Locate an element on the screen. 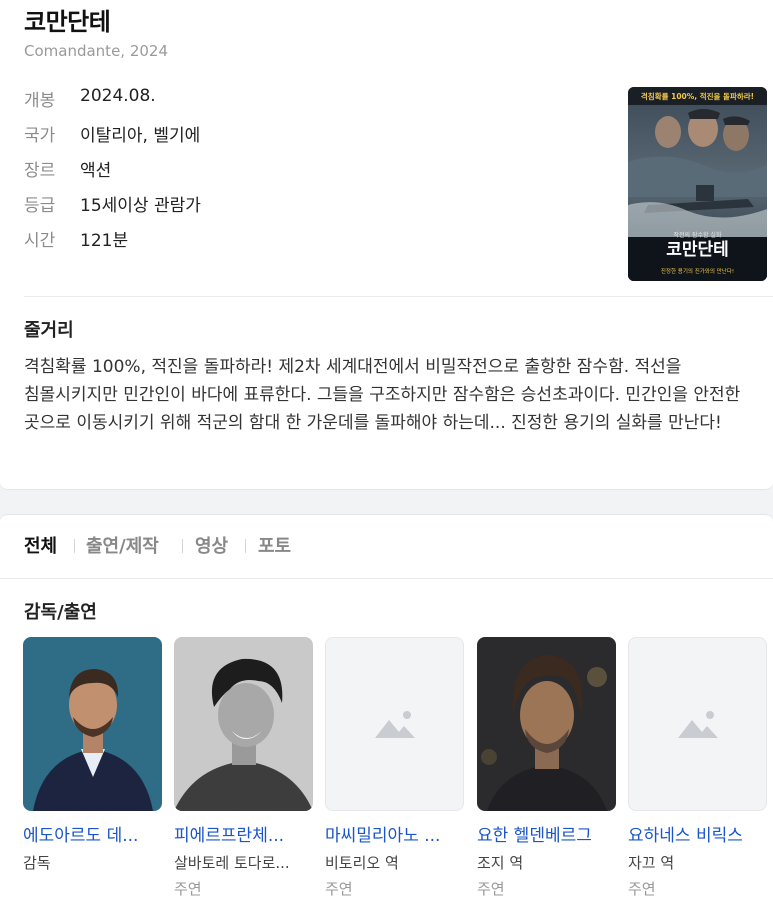 The height and width of the screenshot is (906, 773). info-value: 이탈리아, 벨기에 is located at coordinates (140, 136).